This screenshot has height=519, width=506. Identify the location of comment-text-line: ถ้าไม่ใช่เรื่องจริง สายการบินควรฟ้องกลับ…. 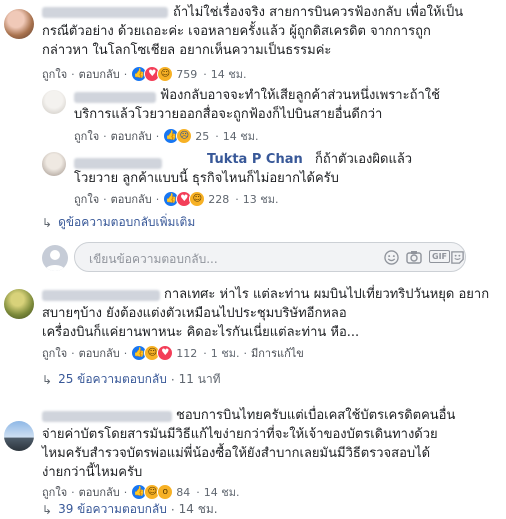
(318, 12).